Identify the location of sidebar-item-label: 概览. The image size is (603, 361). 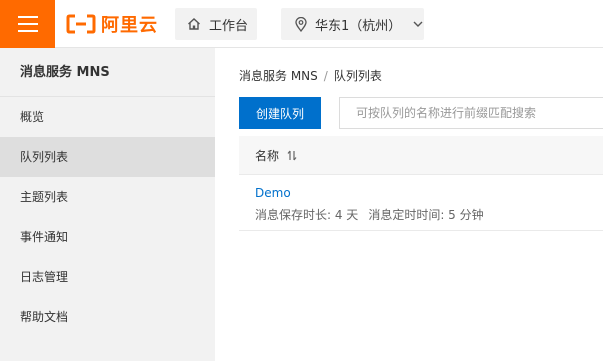
(32, 117).